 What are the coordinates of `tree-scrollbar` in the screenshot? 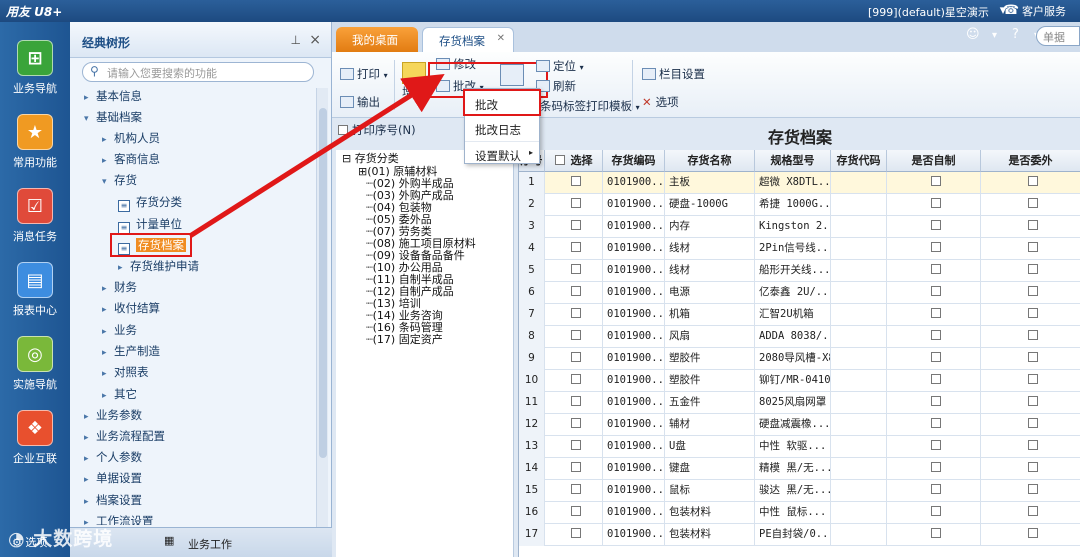 It's located at (322, 318).